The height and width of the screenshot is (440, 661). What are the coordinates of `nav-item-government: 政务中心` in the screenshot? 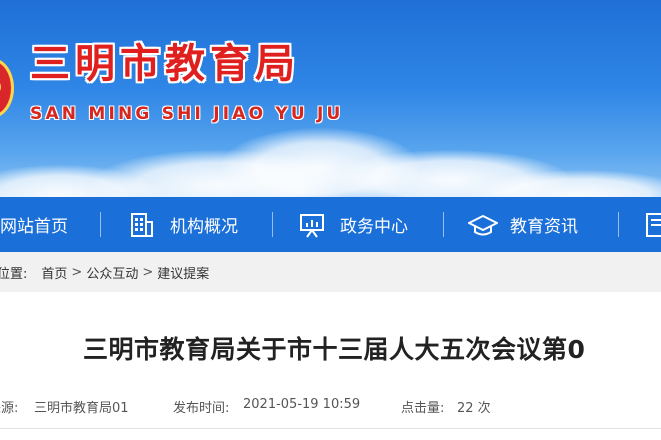 It's located at (353, 224).